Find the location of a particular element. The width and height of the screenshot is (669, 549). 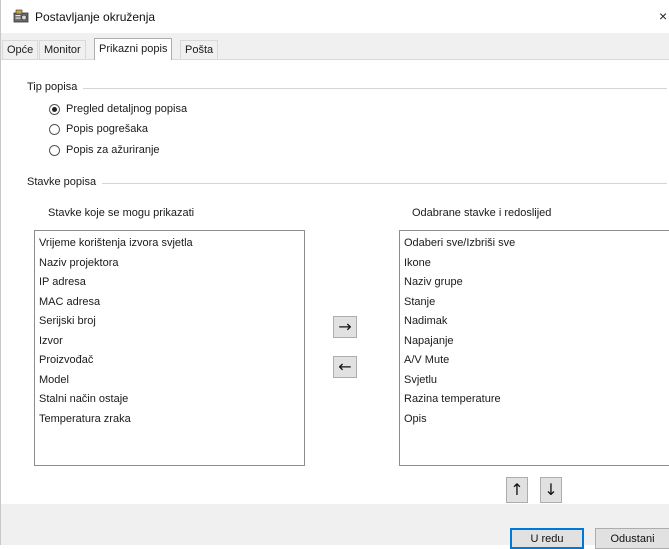

title-bar: Postavljanje okruženja × is located at coordinates (335, 16).